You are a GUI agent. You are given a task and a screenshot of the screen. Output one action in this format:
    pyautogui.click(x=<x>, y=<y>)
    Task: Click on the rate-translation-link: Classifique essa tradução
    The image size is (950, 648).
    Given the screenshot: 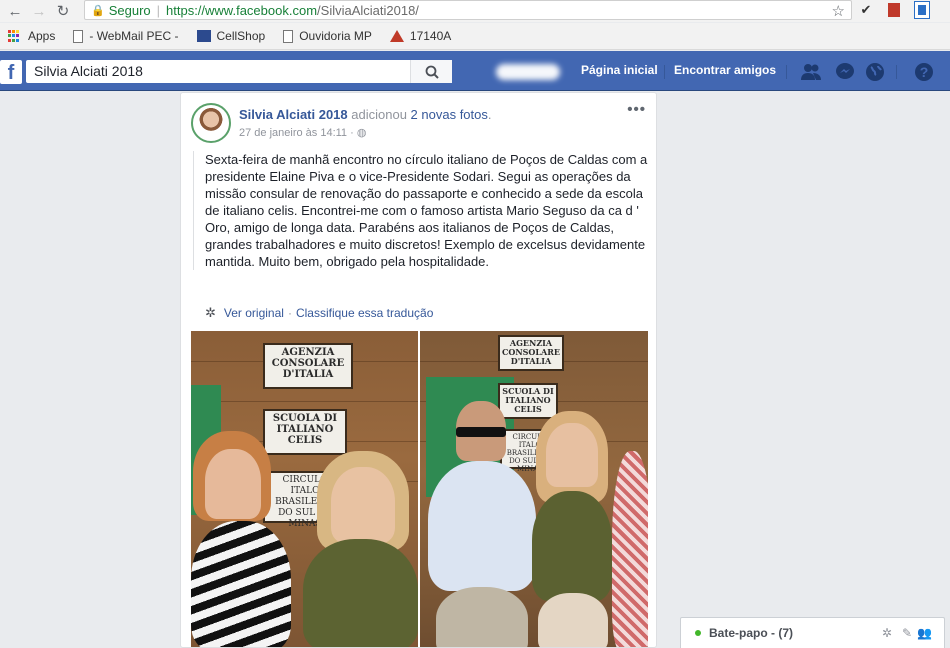 What is the action you would take?
    pyautogui.click(x=364, y=313)
    